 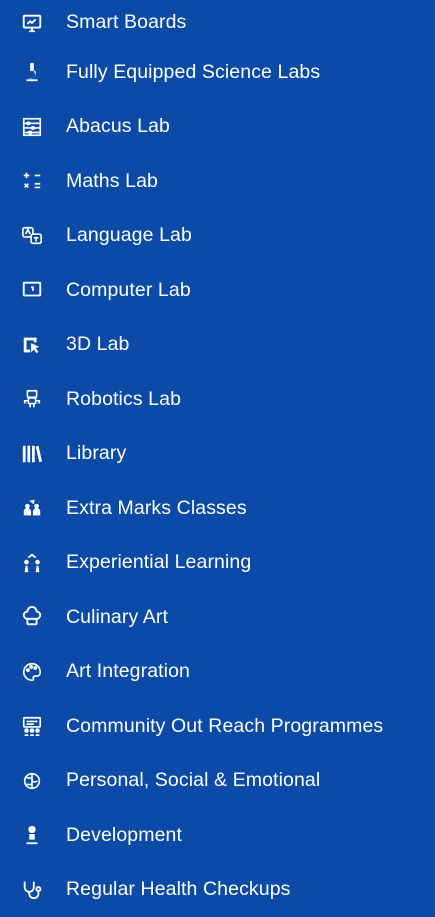 What do you see at coordinates (32, 672) in the screenshot?
I see `art-palette-icon` at bounding box center [32, 672].